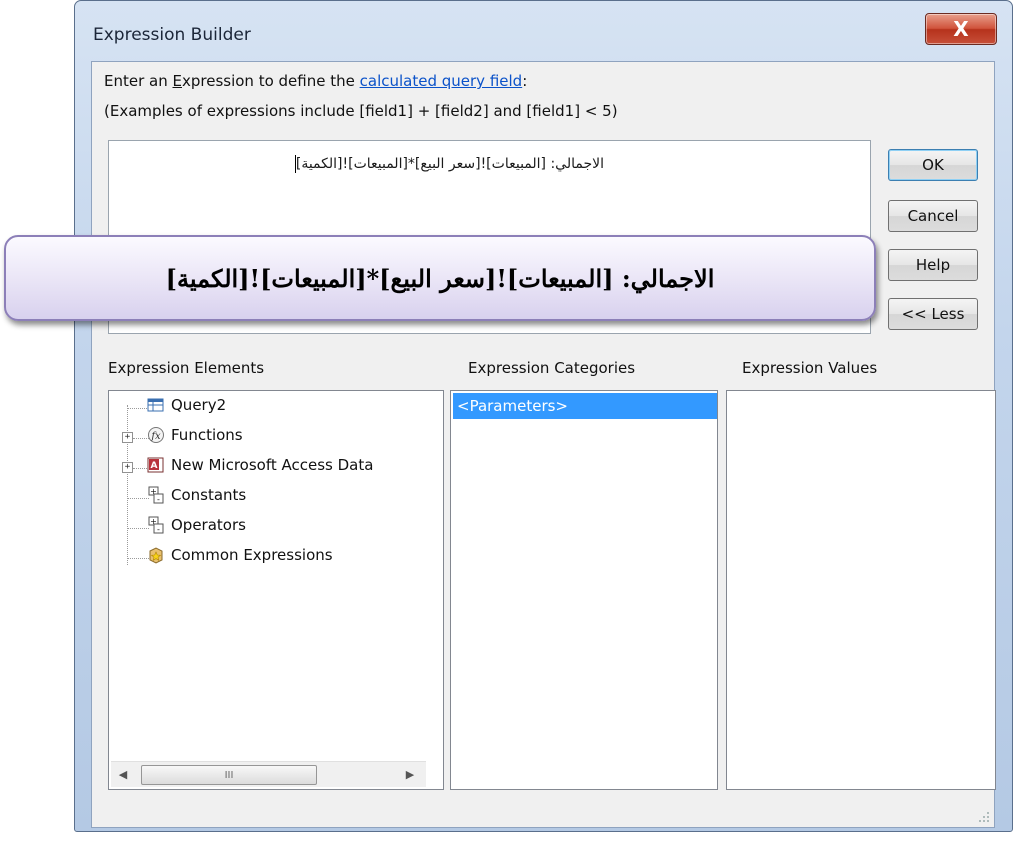  What do you see at coordinates (127, 467) in the screenshot?
I see `expand-database-icon: +` at bounding box center [127, 467].